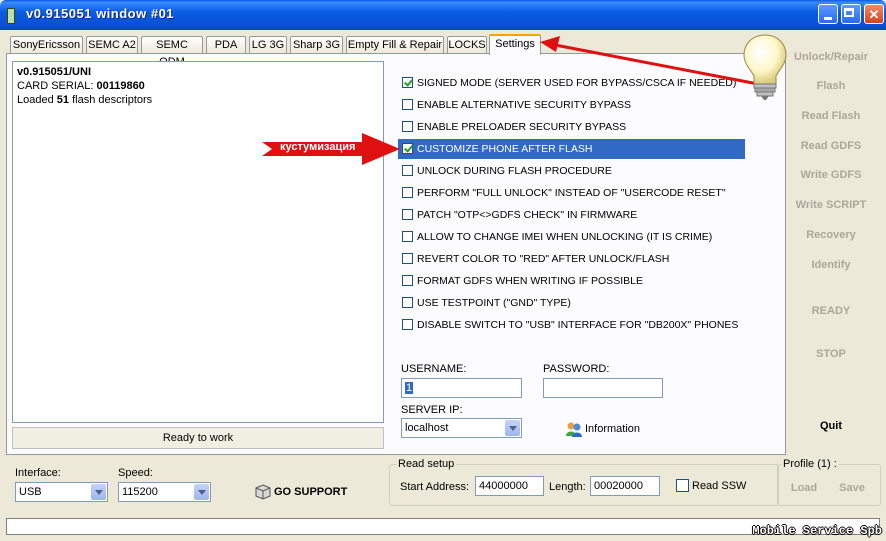 Image resolution: width=886 pixels, height=541 pixels. What do you see at coordinates (543, 259) in the screenshot?
I see `setting-label: REVERT COLOR TO "RED" AFTER UNLOCK/FLASH` at bounding box center [543, 259].